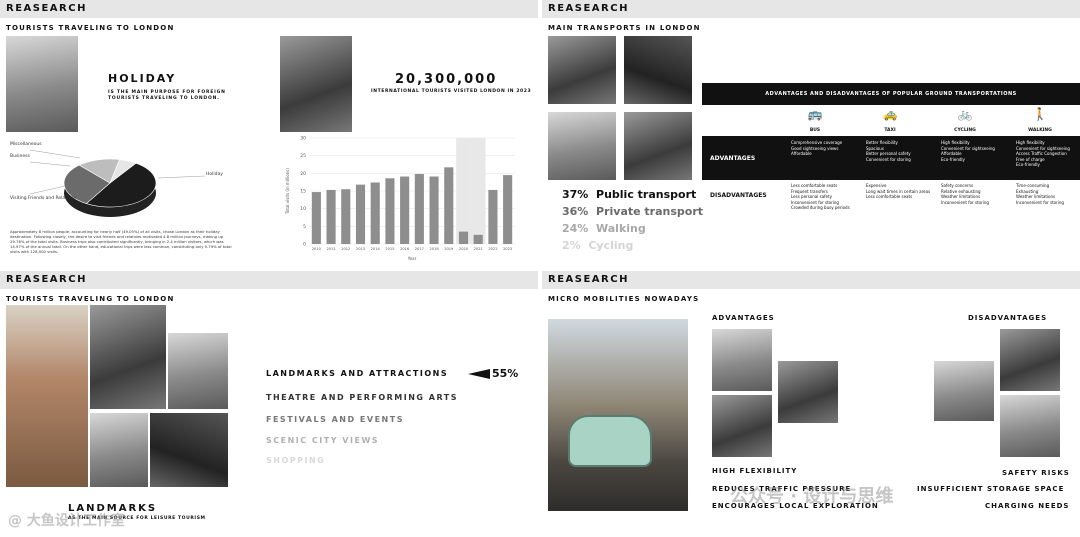 Image resolution: width=1080 pixels, height=537 pixels. What do you see at coordinates (360, 249) in the screenshot?
I see `x-tick-label: 2013` at bounding box center [360, 249].